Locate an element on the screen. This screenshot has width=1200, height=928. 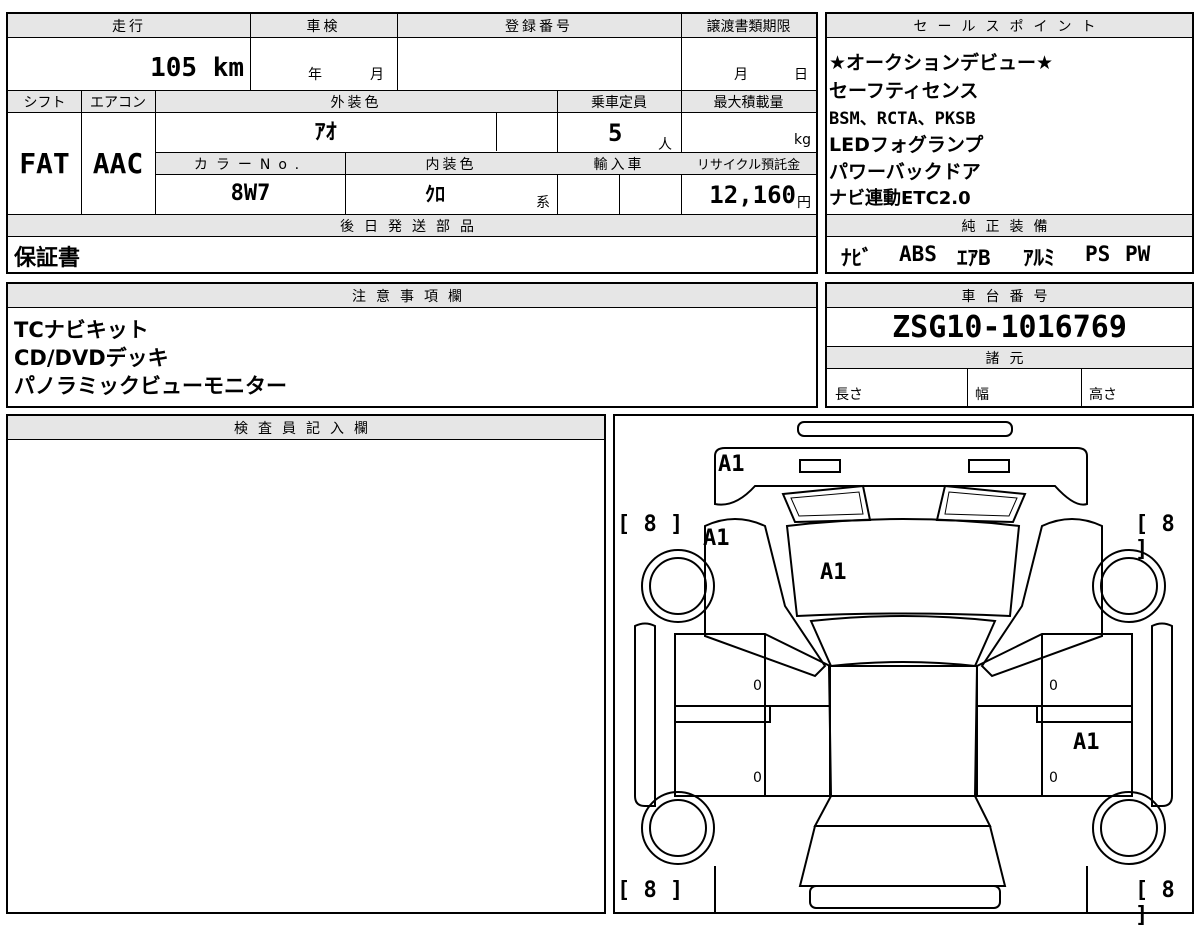
interior-color-header: 内装色 is located at coordinates (451, 164).